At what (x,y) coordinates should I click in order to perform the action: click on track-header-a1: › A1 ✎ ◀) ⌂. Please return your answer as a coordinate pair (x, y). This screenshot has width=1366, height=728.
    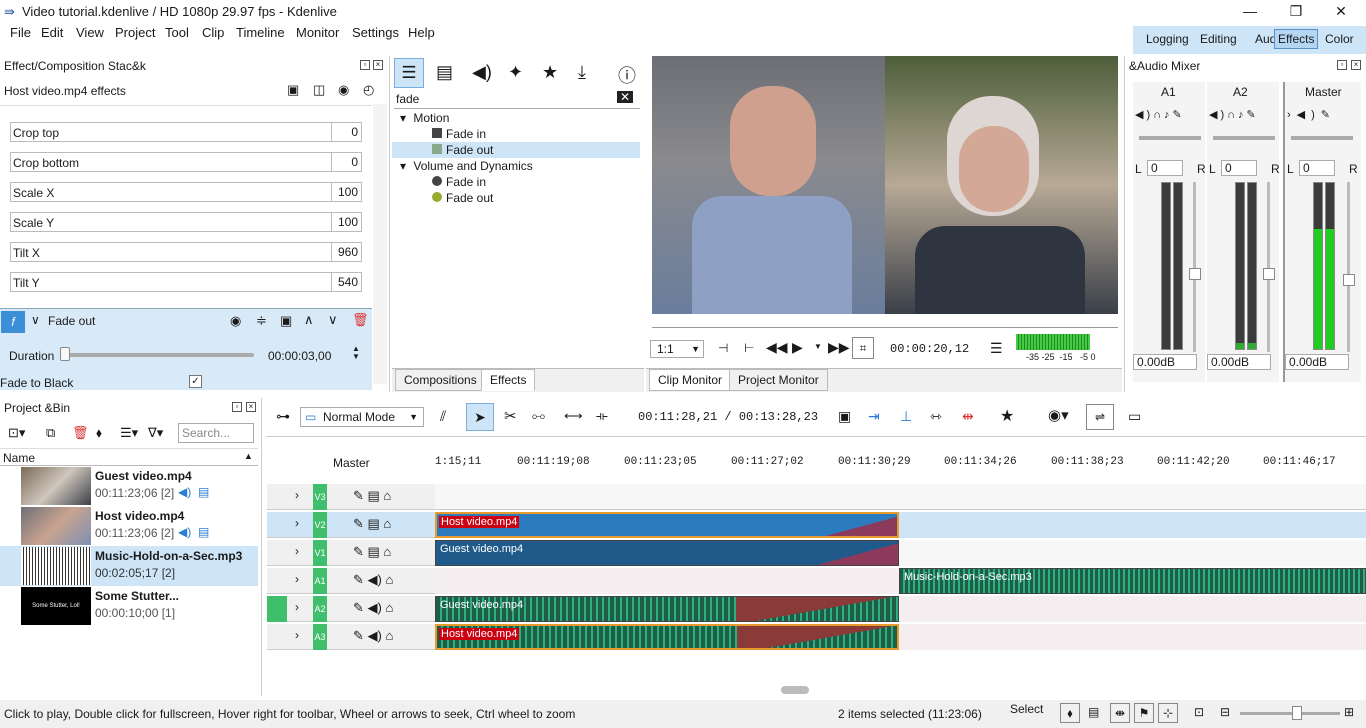
    Looking at the image, I should click on (351, 581).